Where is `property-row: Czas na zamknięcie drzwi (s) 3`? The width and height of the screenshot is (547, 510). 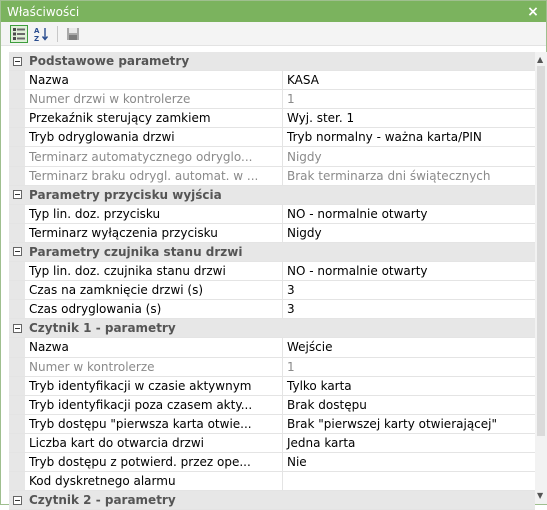
property-row: Czas na zamknięcie drzwi (s) 3 is located at coordinates (272, 291).